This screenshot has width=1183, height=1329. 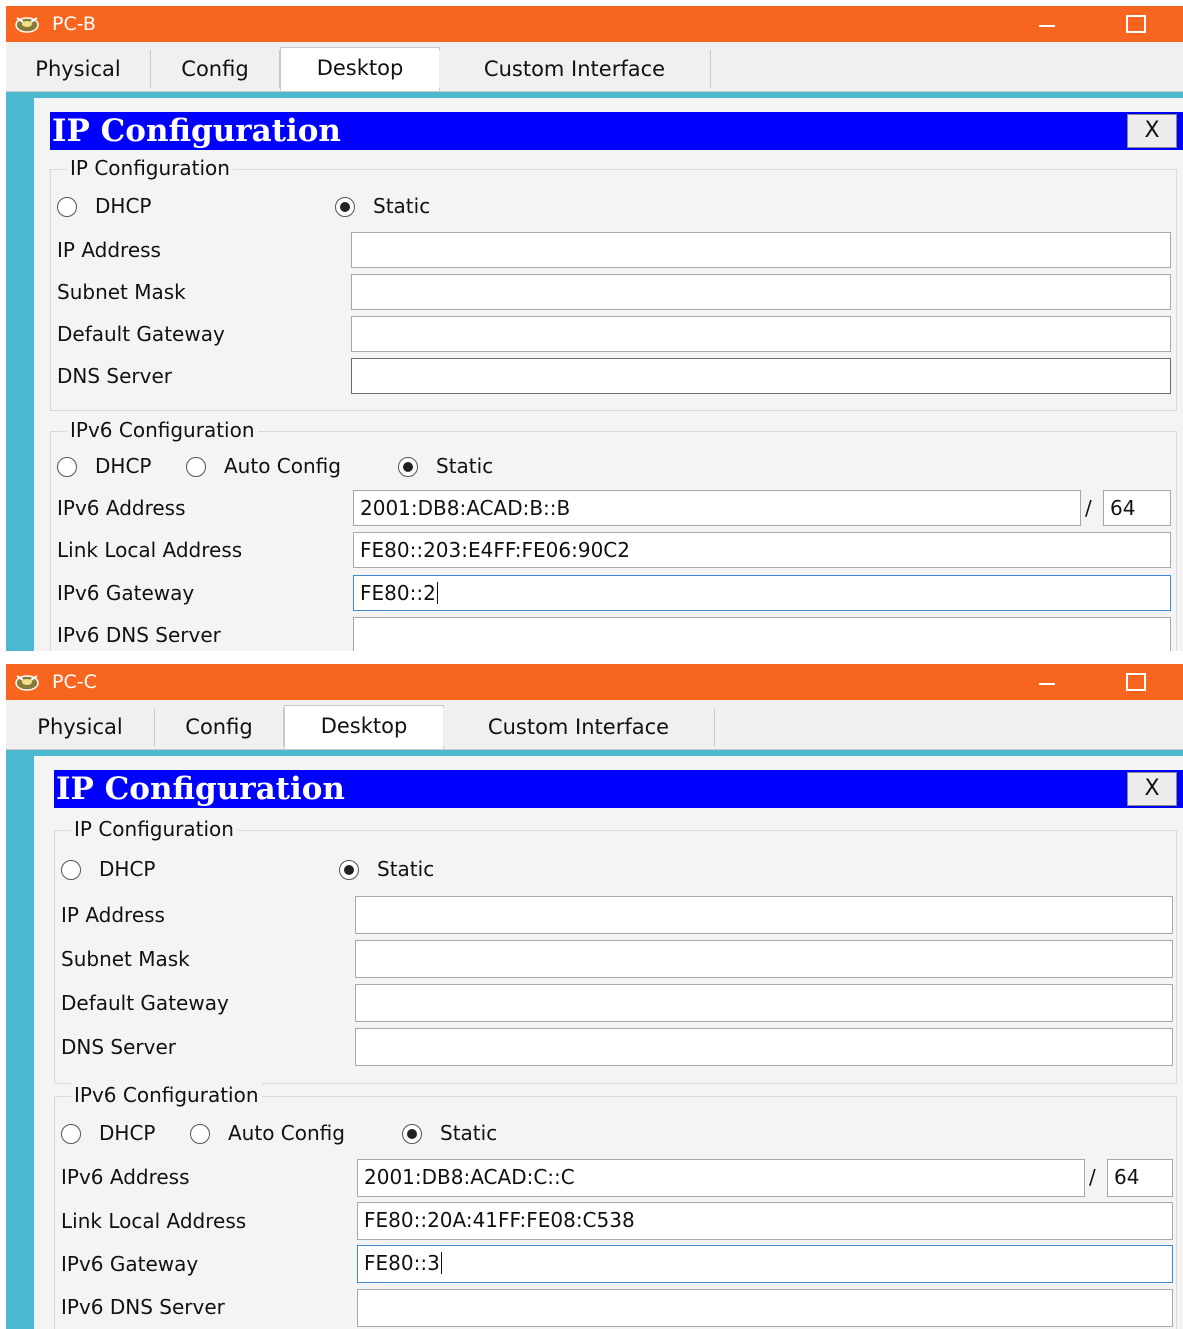 What do you see at coordinates (398, 593) in the screenshot?
I see `ipv6-gateway-value: FE80::2` at bounding box center [398, 593].